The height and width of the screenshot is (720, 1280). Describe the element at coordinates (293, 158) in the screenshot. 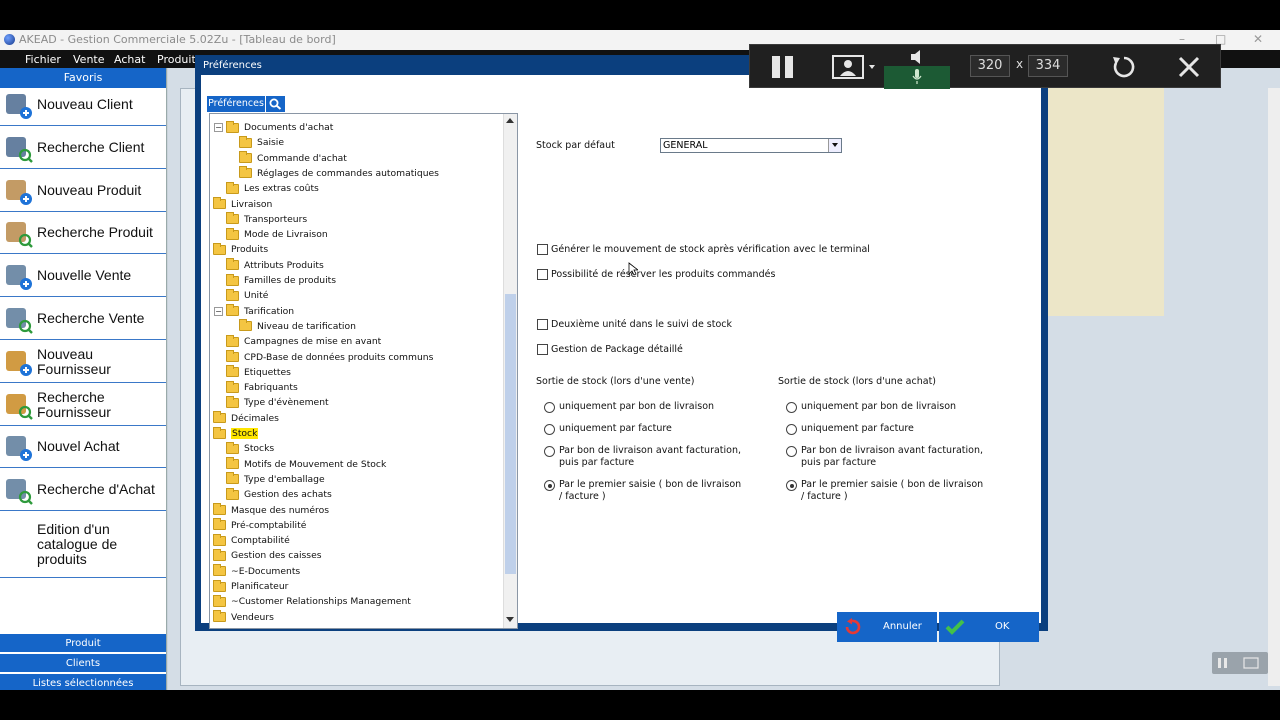

I see `tree-item: Commande d'achat` at that location.